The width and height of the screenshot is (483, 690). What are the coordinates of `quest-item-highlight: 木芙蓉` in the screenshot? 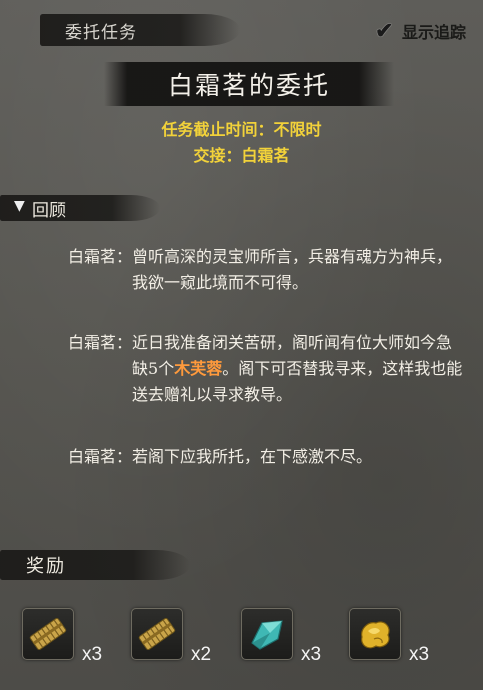 It's located at (198, 368).